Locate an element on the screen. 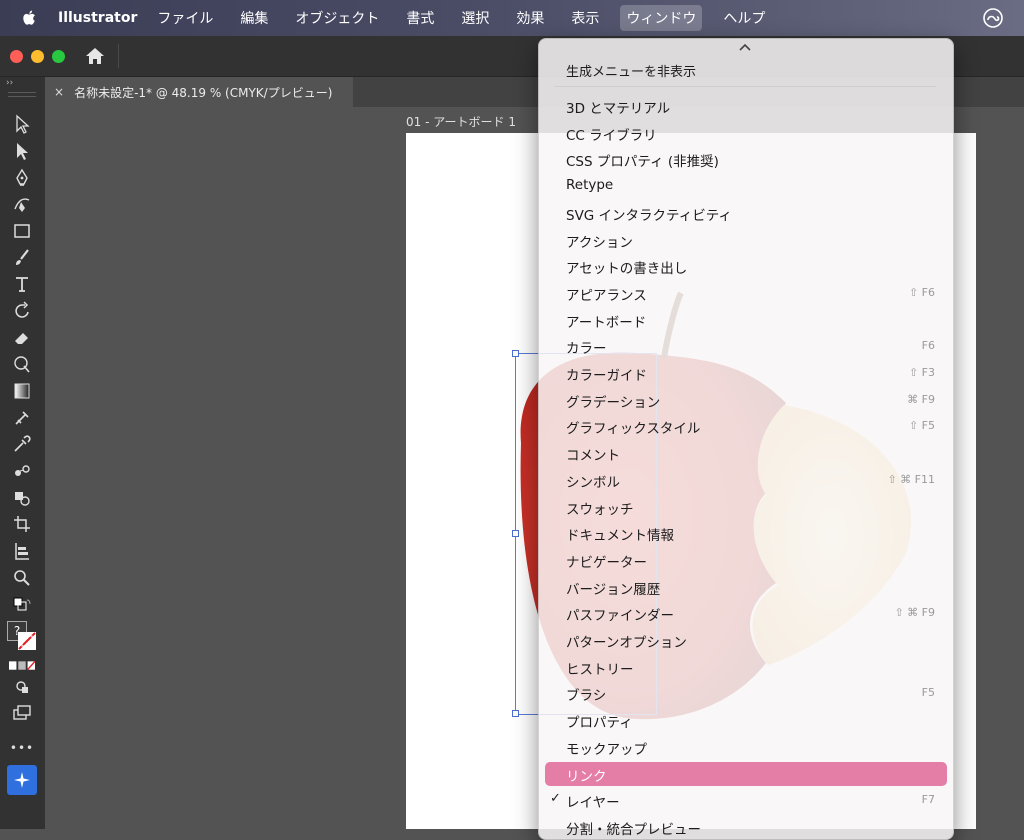  apple-menu-icon is located at coordinates (30, 18).